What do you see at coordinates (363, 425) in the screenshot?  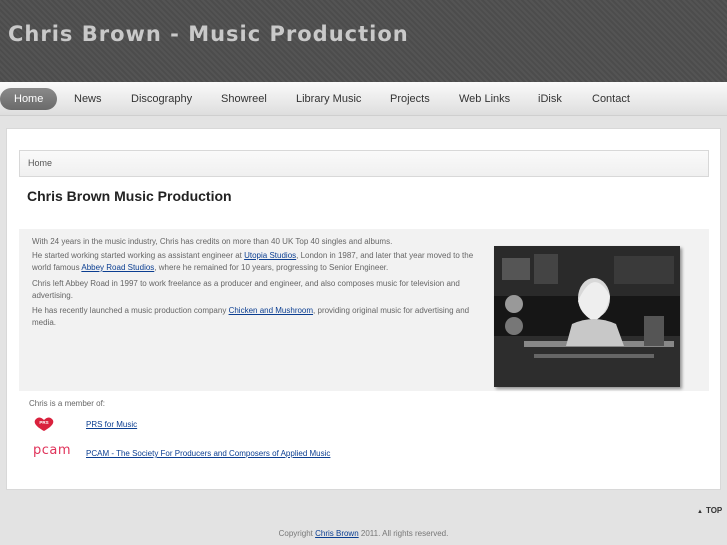 I see `org-row-prs: PRS PRS for Music` at bounding box center [363, 425].